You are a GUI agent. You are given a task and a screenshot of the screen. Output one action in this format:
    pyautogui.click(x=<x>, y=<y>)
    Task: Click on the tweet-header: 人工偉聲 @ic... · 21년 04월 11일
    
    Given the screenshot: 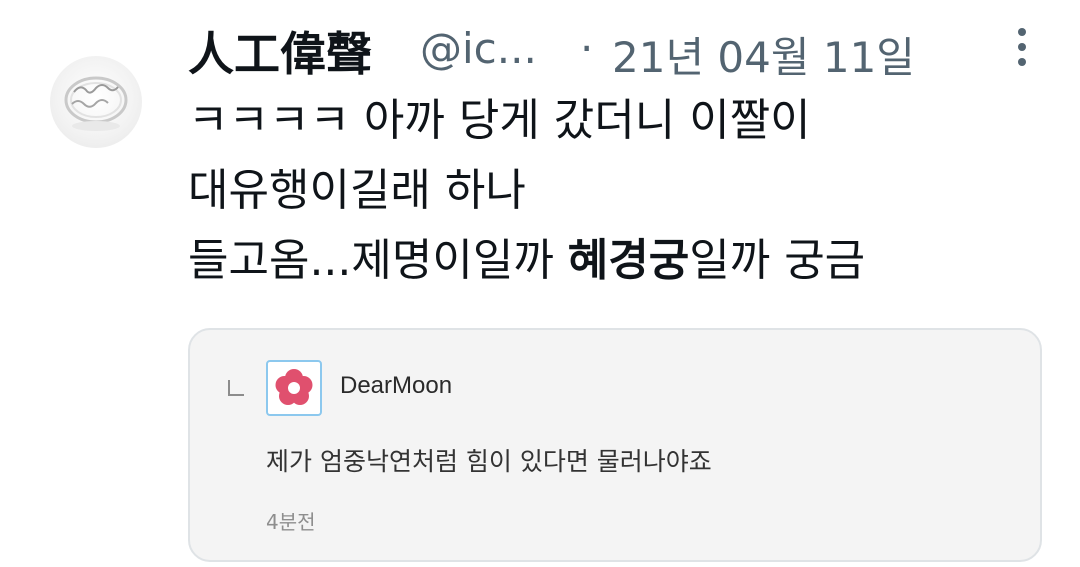 What is the action you would take?
    pyautogui.click(x=613, y=49)
    